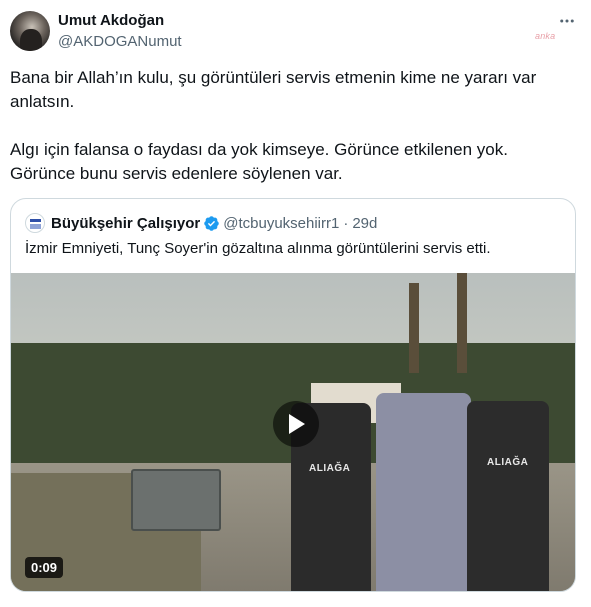 This screenshot has height=607, width=591. I want to click on quoted-author-handle: @tcbuyuksehiirr1, so click(281, 223).